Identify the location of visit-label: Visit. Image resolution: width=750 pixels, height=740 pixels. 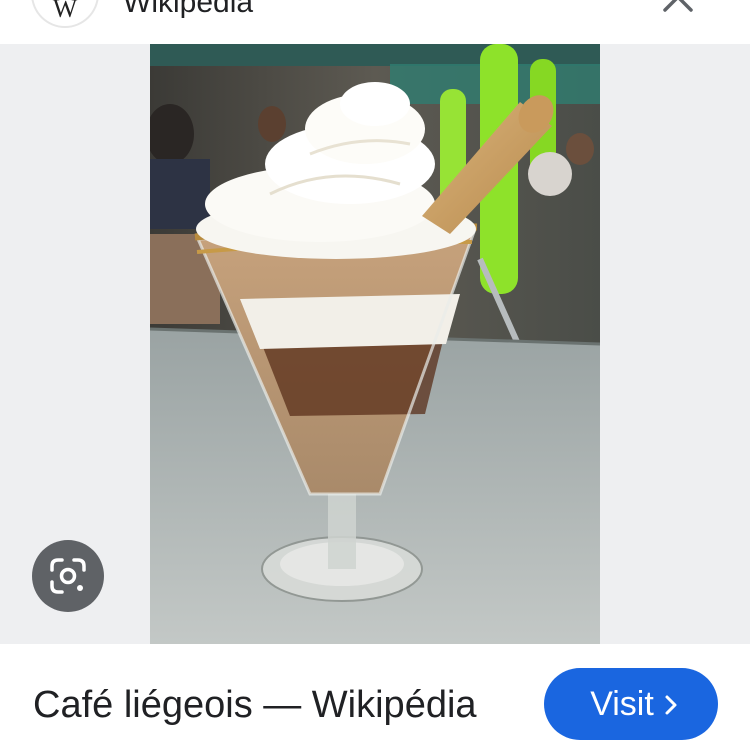
(622, 703).